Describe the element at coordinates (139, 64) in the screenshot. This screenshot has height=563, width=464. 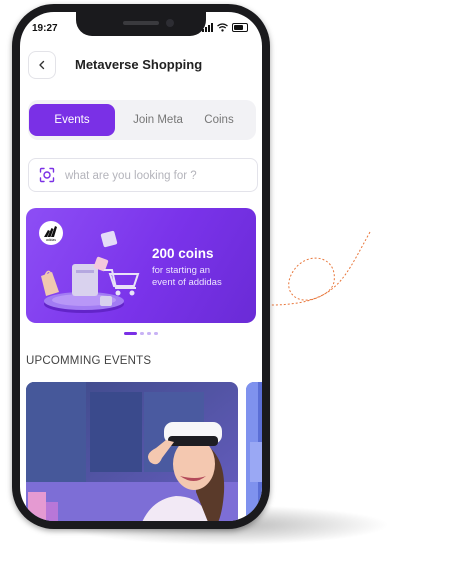
I see `page-title: Metaverse Shopping` at that location.